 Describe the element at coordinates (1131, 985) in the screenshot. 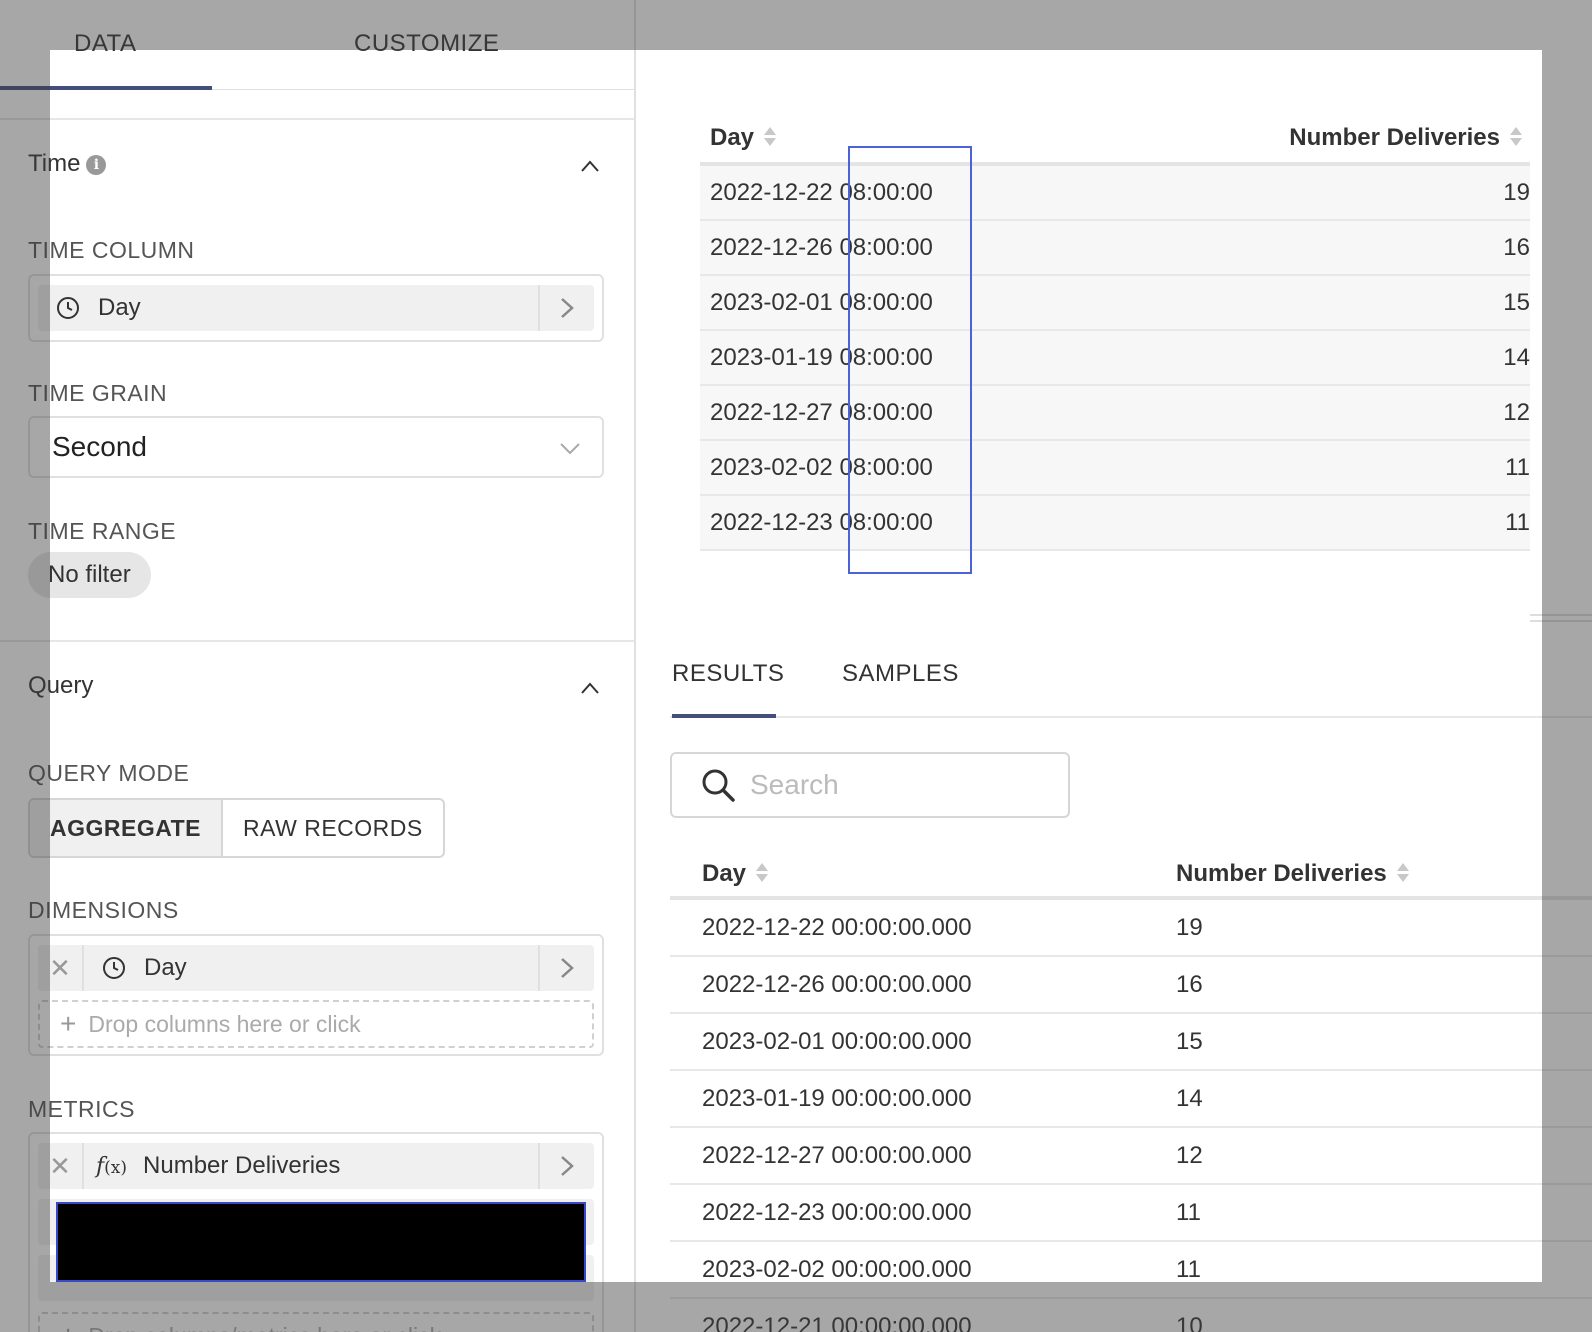

I see `table-row: 2022-12-26 00:00:00.000 16` at that location.